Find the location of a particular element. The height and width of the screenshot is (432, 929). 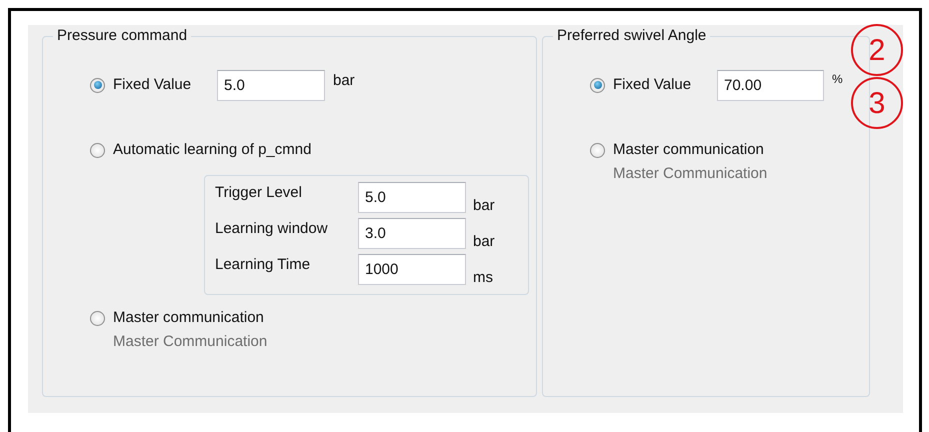

unit-label: % is located at coordinates (837, 79).